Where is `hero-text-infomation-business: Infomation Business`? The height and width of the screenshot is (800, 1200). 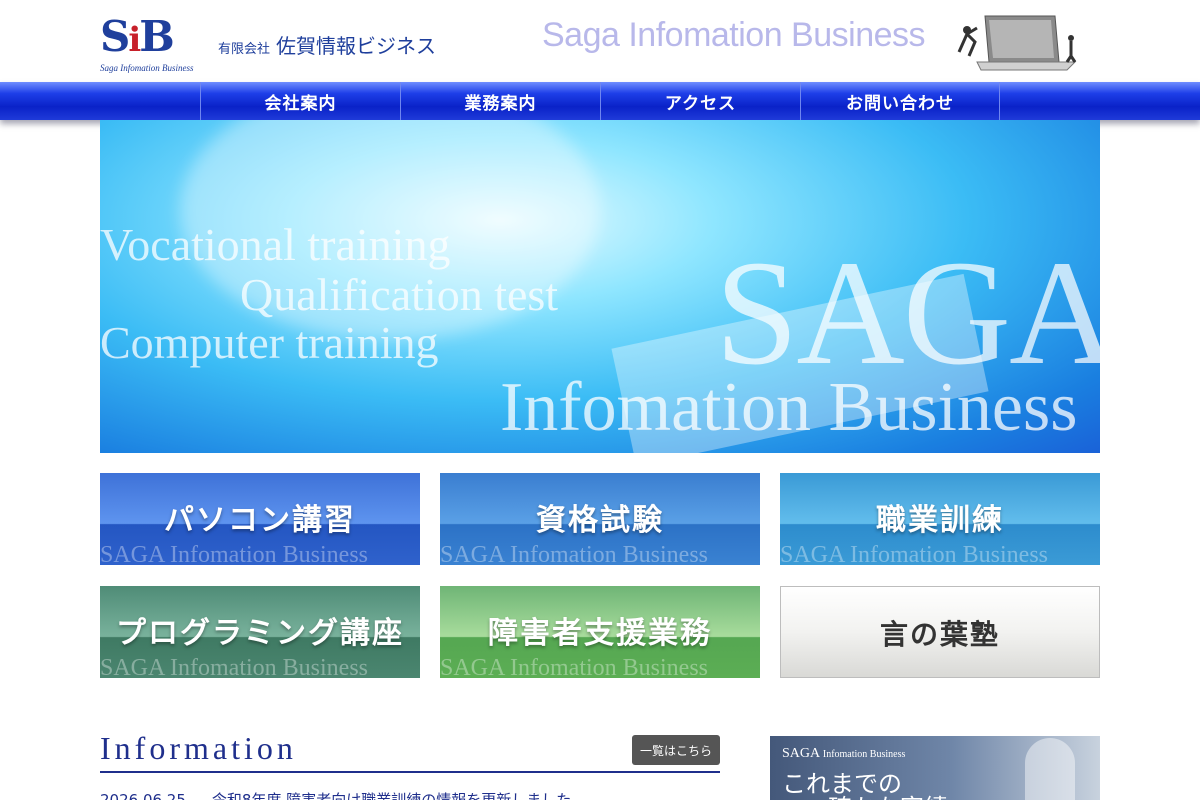 hero-text-infomation-business: Infomation Business is located at coordinates (789, 407).